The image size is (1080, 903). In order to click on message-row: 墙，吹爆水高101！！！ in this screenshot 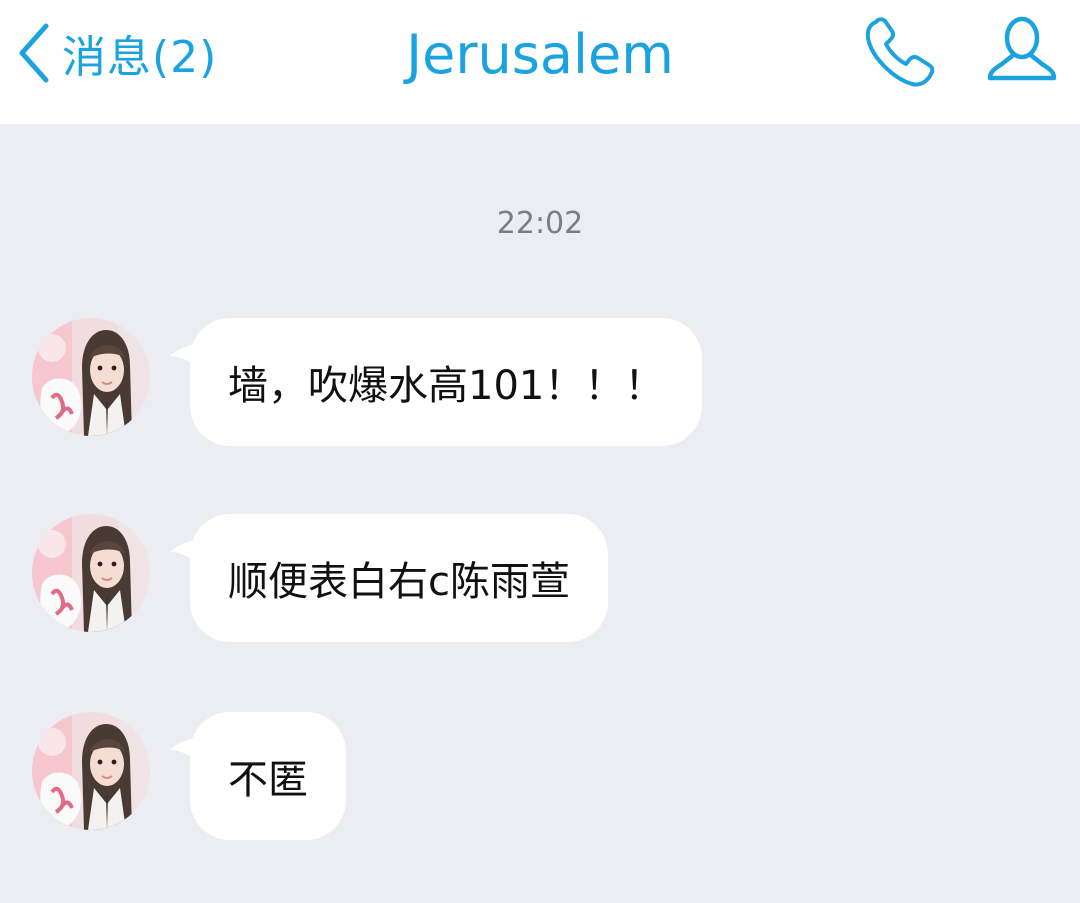, I will do `click(540, 383)`.